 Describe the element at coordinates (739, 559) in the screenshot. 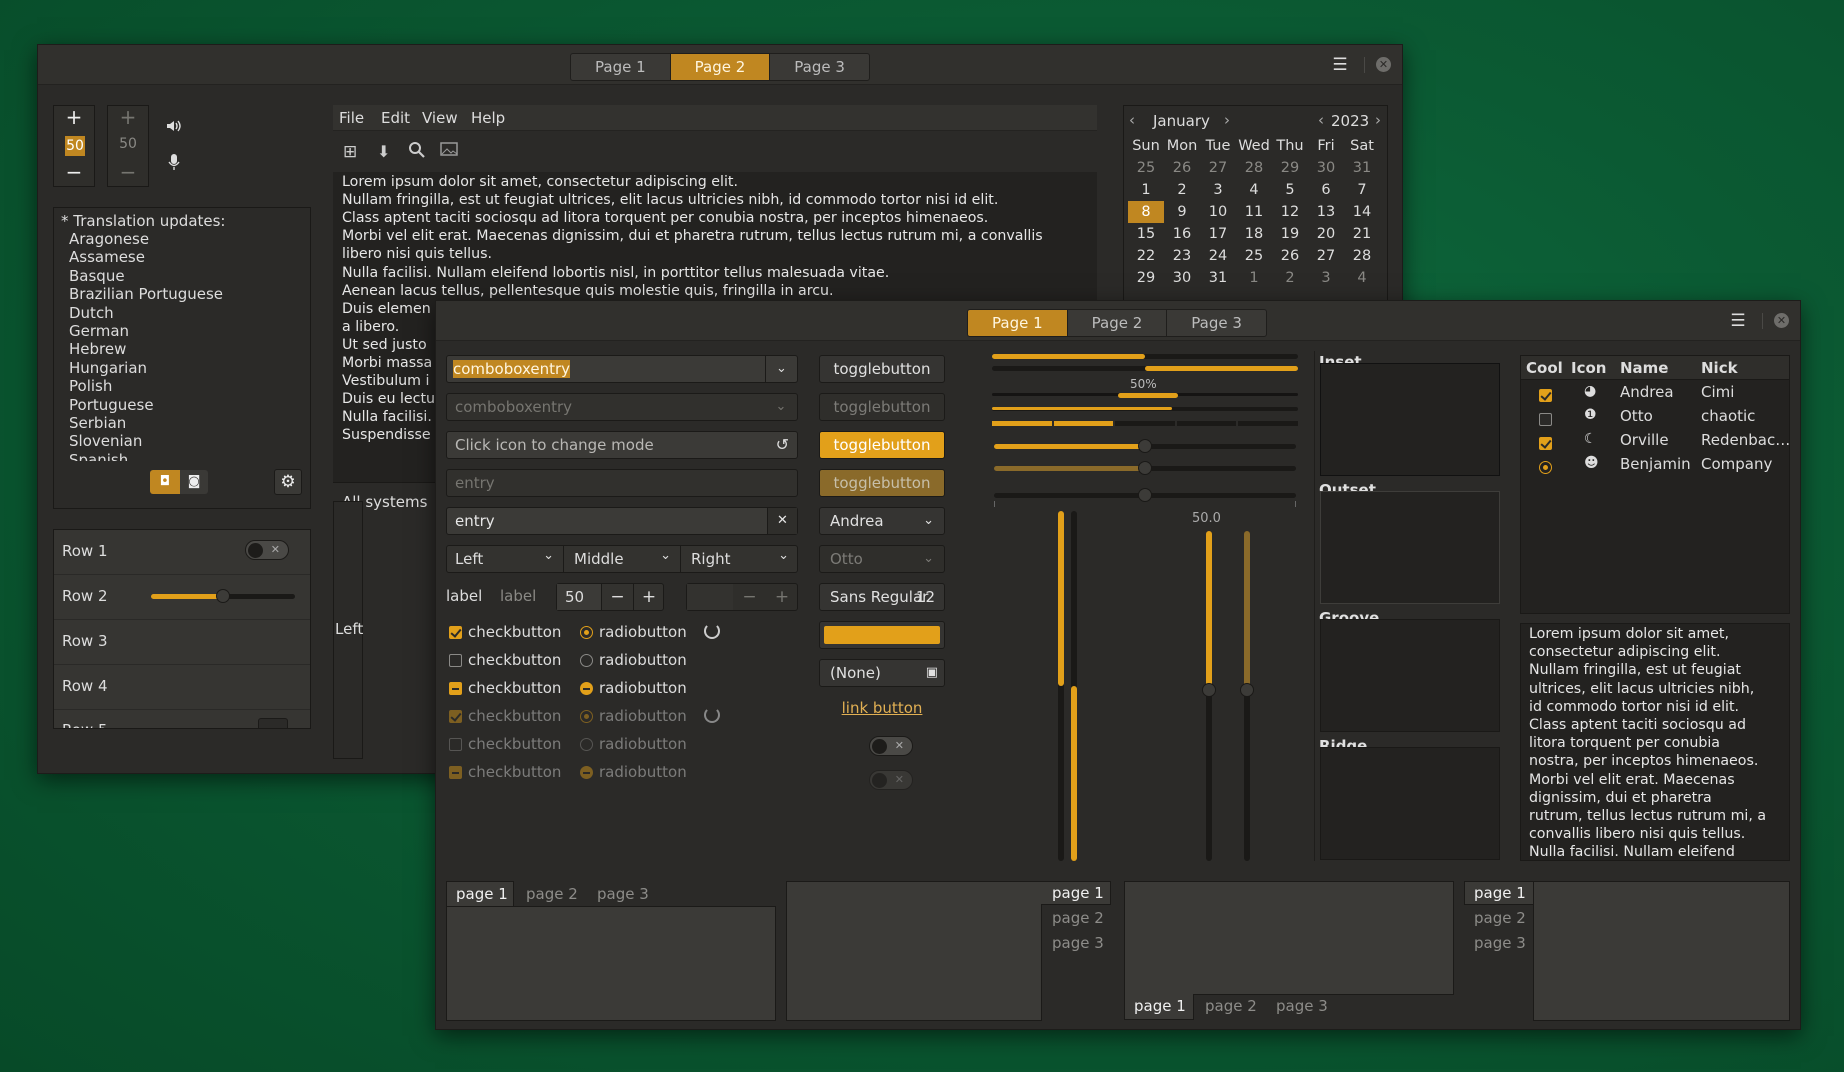

I see `combo-right: Right ⌄` at that location.